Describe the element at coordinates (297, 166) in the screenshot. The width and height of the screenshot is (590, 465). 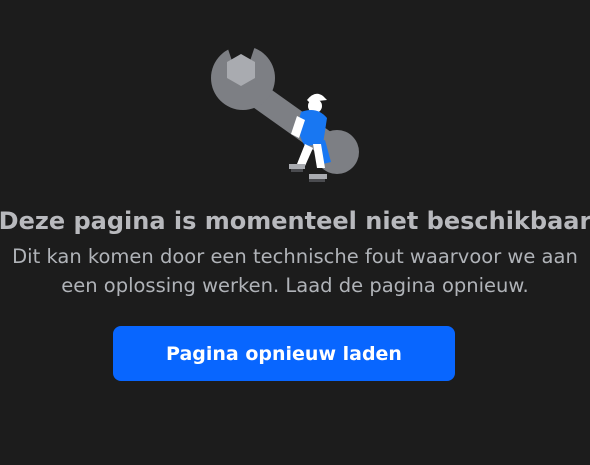
I see `worker-foot-left` at that location.